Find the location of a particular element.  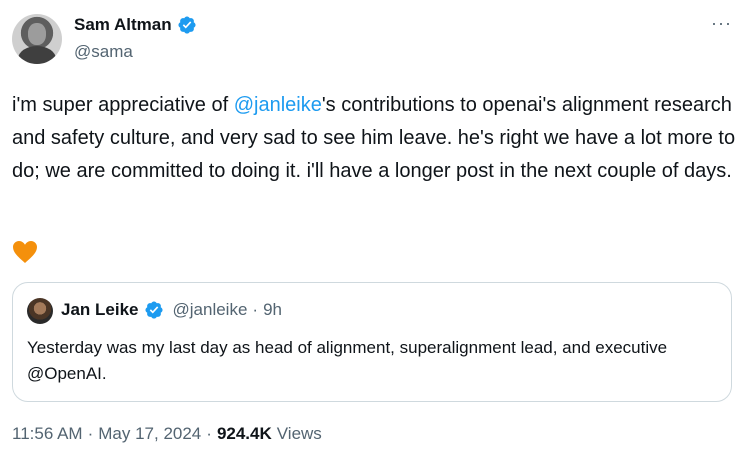

quoted-author-avatar is located at coordinates (40, 311).